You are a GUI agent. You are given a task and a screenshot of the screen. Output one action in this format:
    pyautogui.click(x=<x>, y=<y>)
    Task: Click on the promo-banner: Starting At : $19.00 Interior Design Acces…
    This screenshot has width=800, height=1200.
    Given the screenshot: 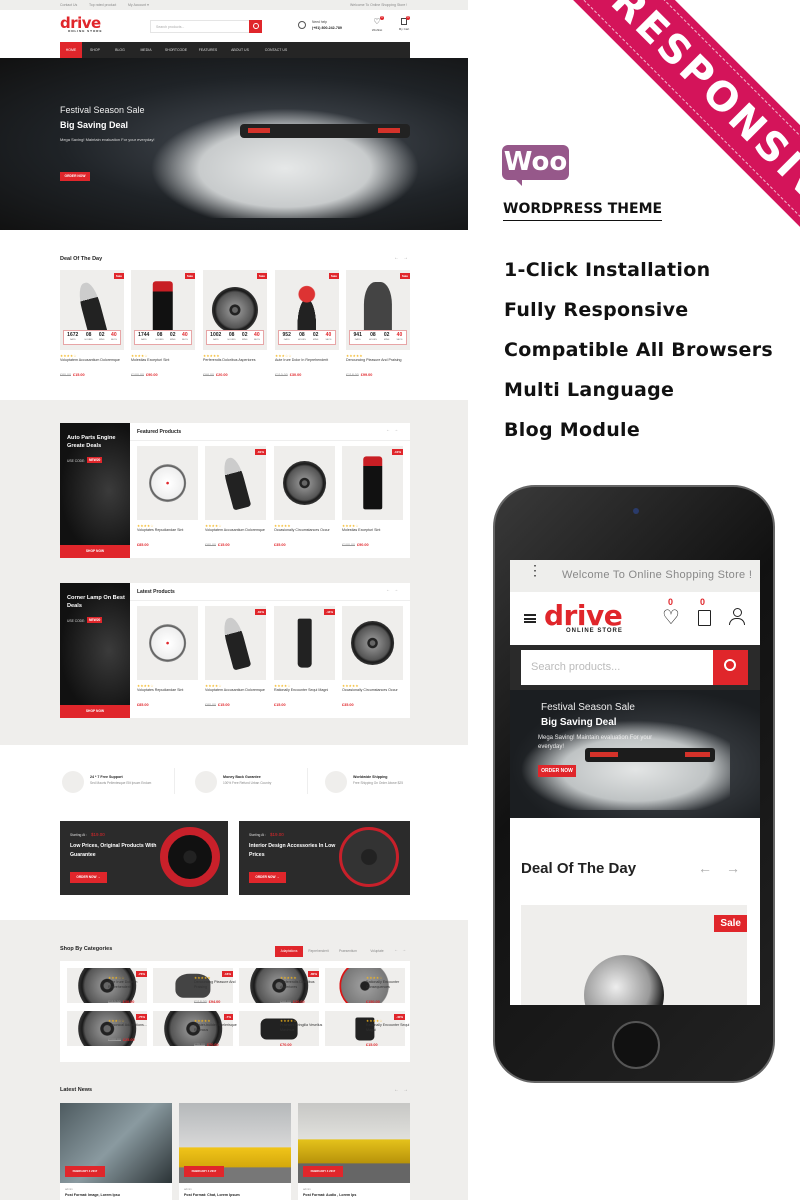 What is the action you would take?
    pyautogui.click(x=324, y=858)
    